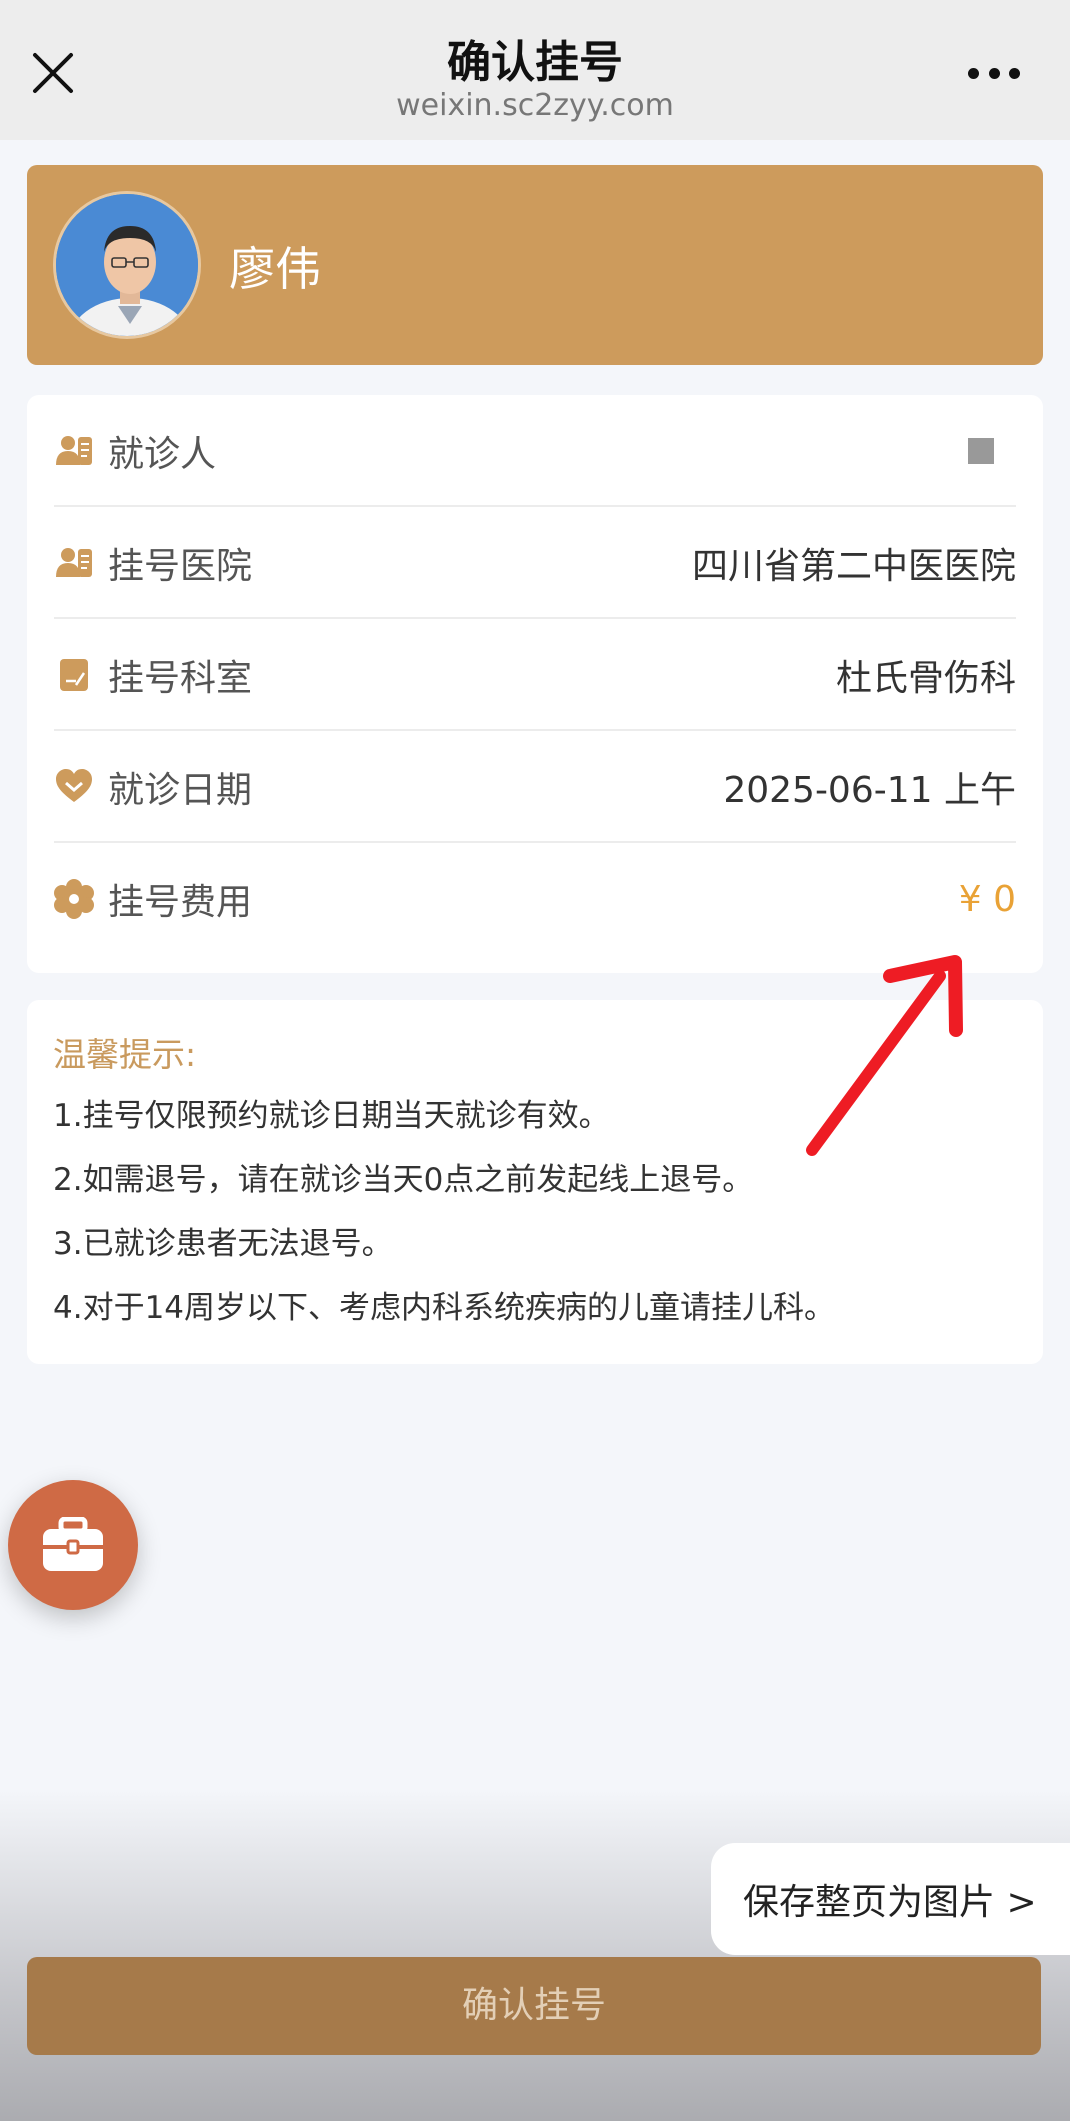  What do you see at coordinates (884, 1055) in the screenshot?
I see `red-arrow-icon` at bounding box center [884, 1055].